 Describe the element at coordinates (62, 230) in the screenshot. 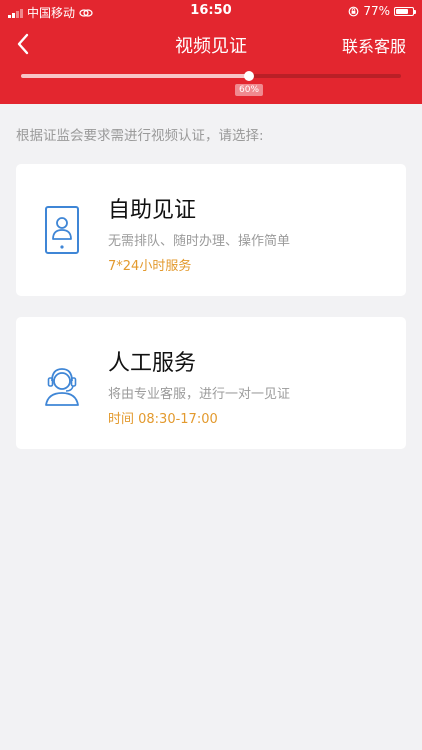

I see `phone-portrait-icon` at that location.